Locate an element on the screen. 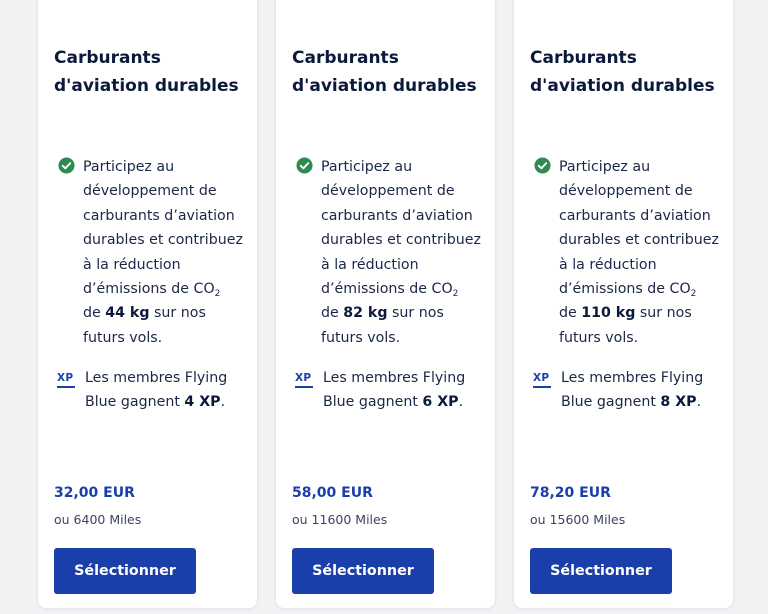 Image resolution: width=768 pixels, height=614 pixels. price: 32,00 EUR is located at coordinates (94, 493).